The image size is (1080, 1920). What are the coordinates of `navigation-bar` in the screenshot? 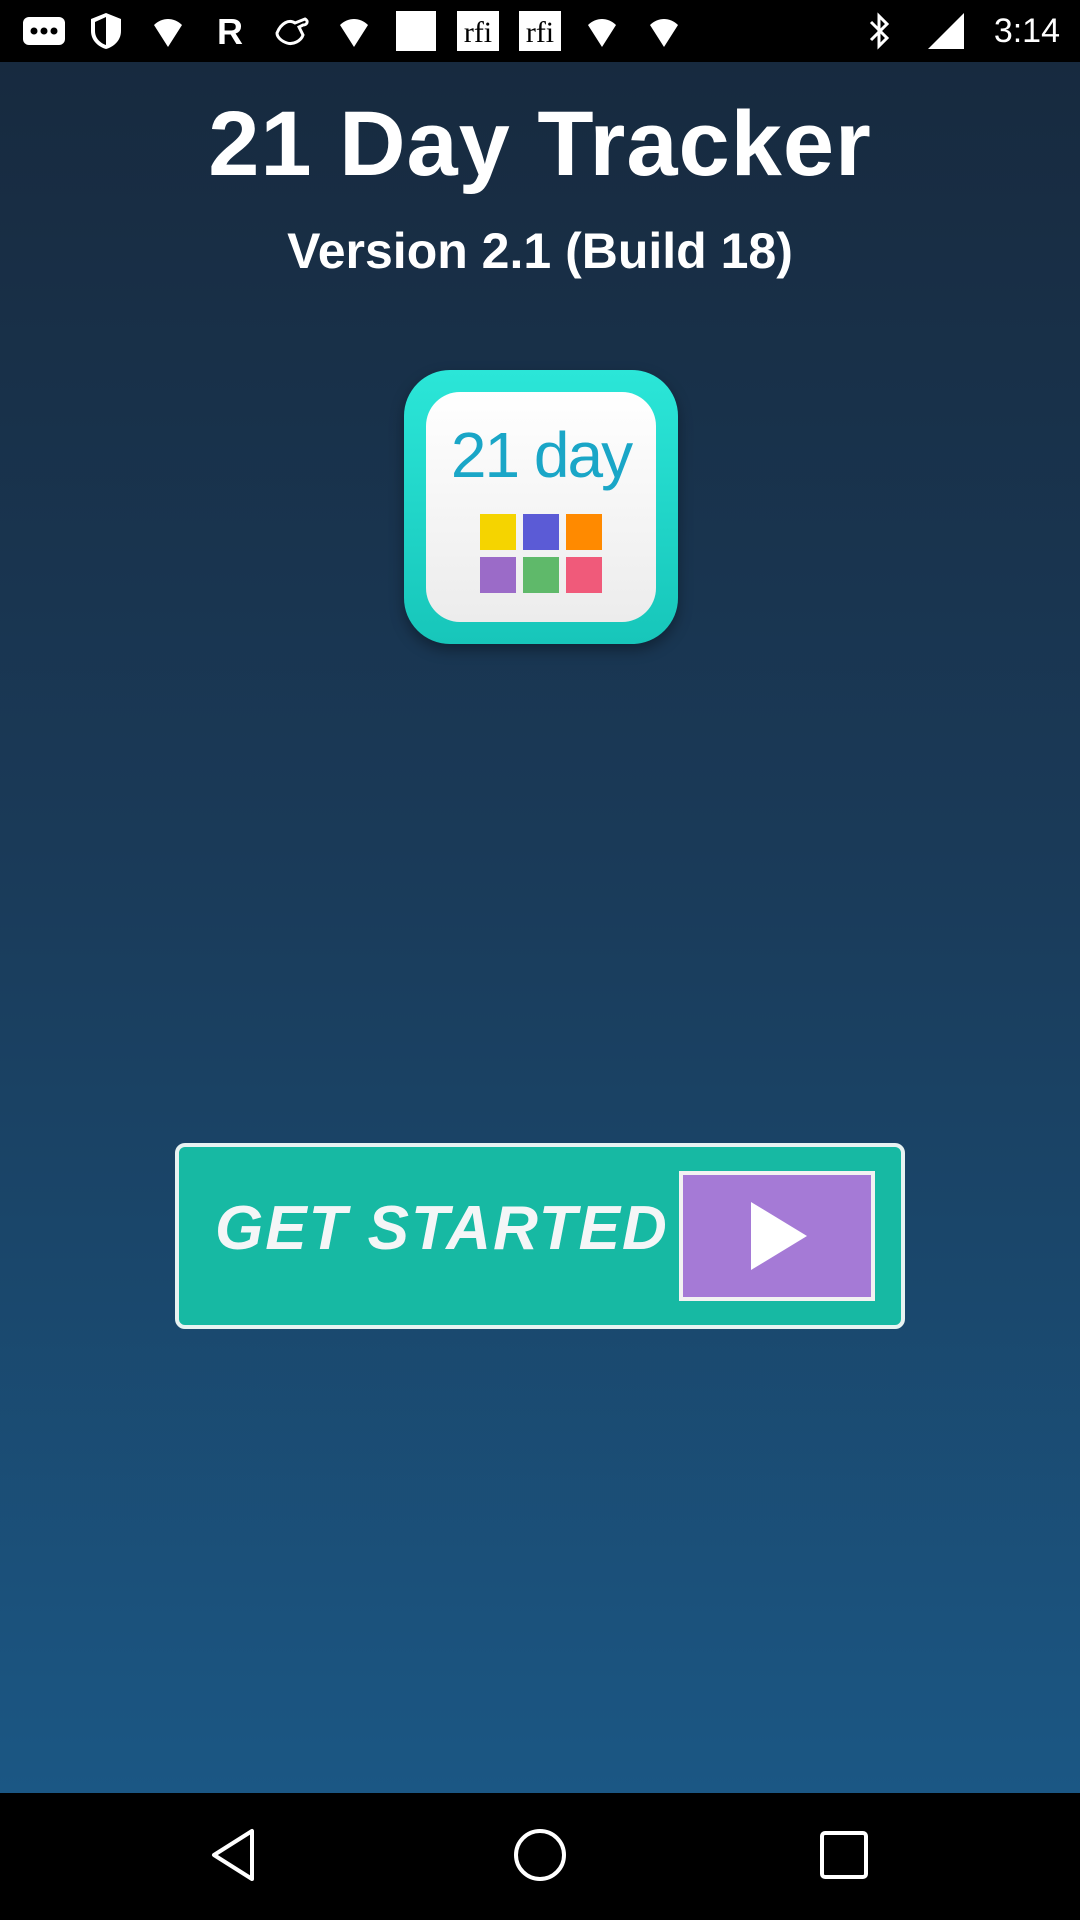 It's located at (540, 1856).